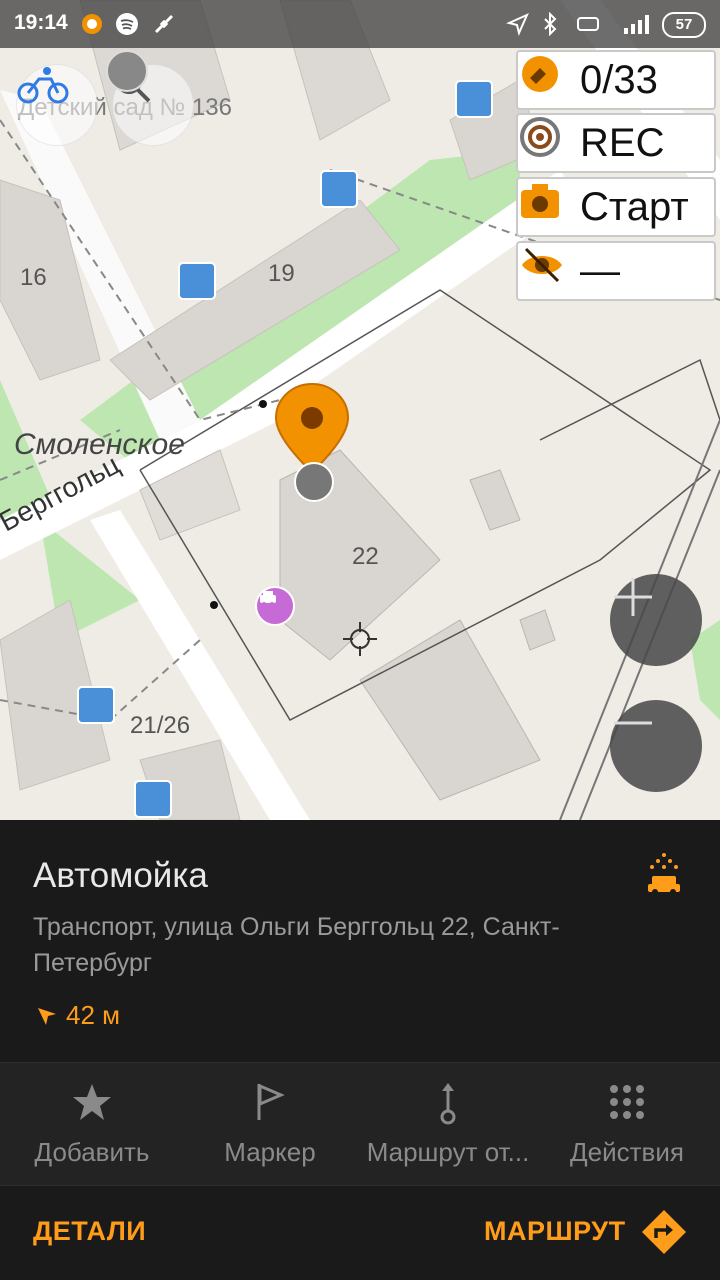 The height and width of the screenshot is (1280, 720). What do you see at coordinates (271, 1101) in the screenshot?
I see `flag-icon` at bounding box center [271, 1101].